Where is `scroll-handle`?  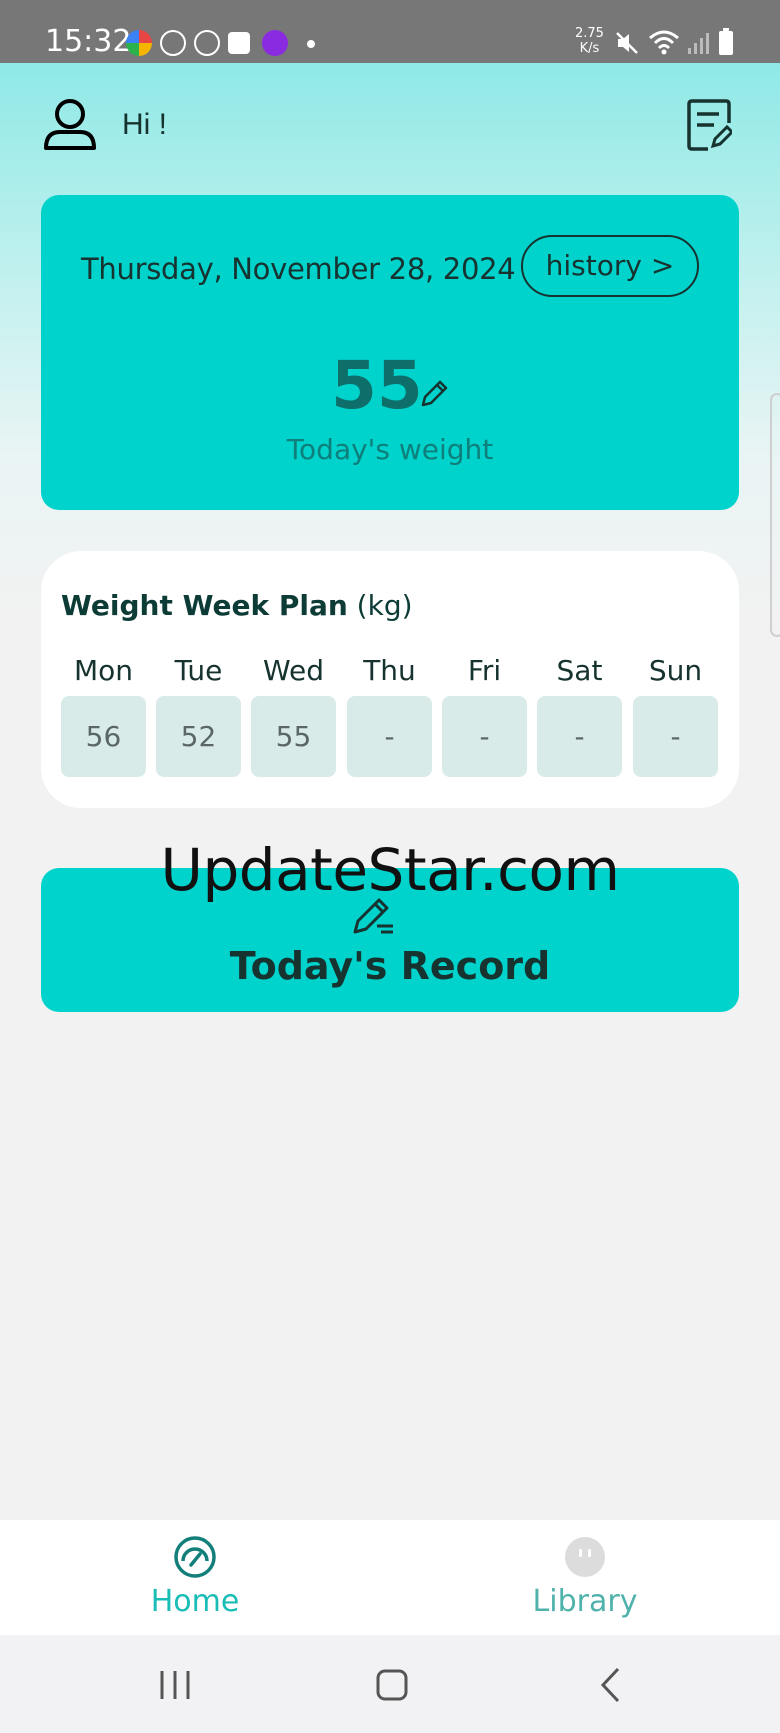
scroll-handle is located at coordinates (775, 515).